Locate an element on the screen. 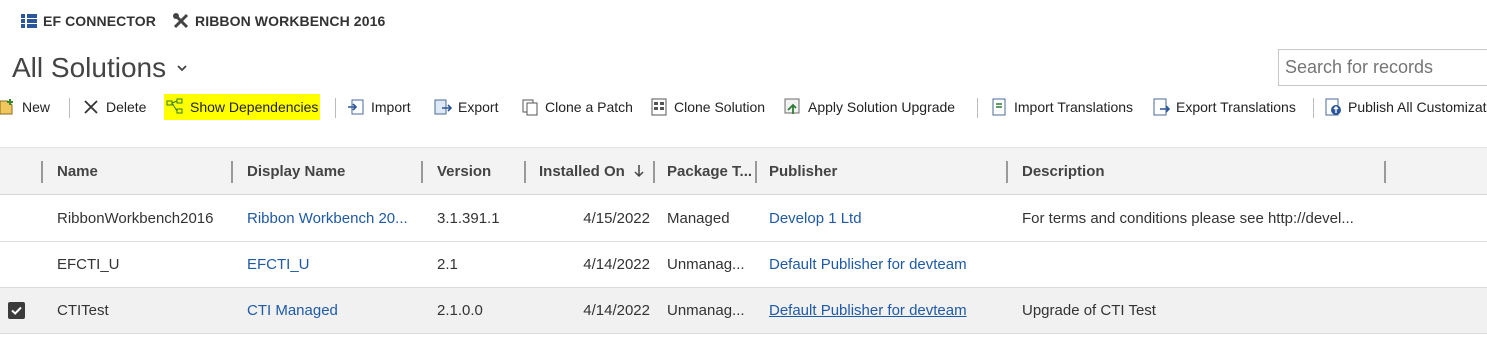  cell-version: 3.1.391.1 is located at coordinates (468, 218).